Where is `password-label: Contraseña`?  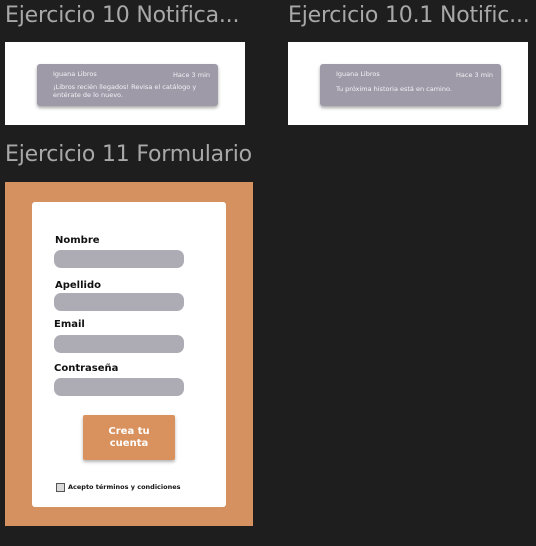 password-label: Contraseña is located at coordinates (86, 368).